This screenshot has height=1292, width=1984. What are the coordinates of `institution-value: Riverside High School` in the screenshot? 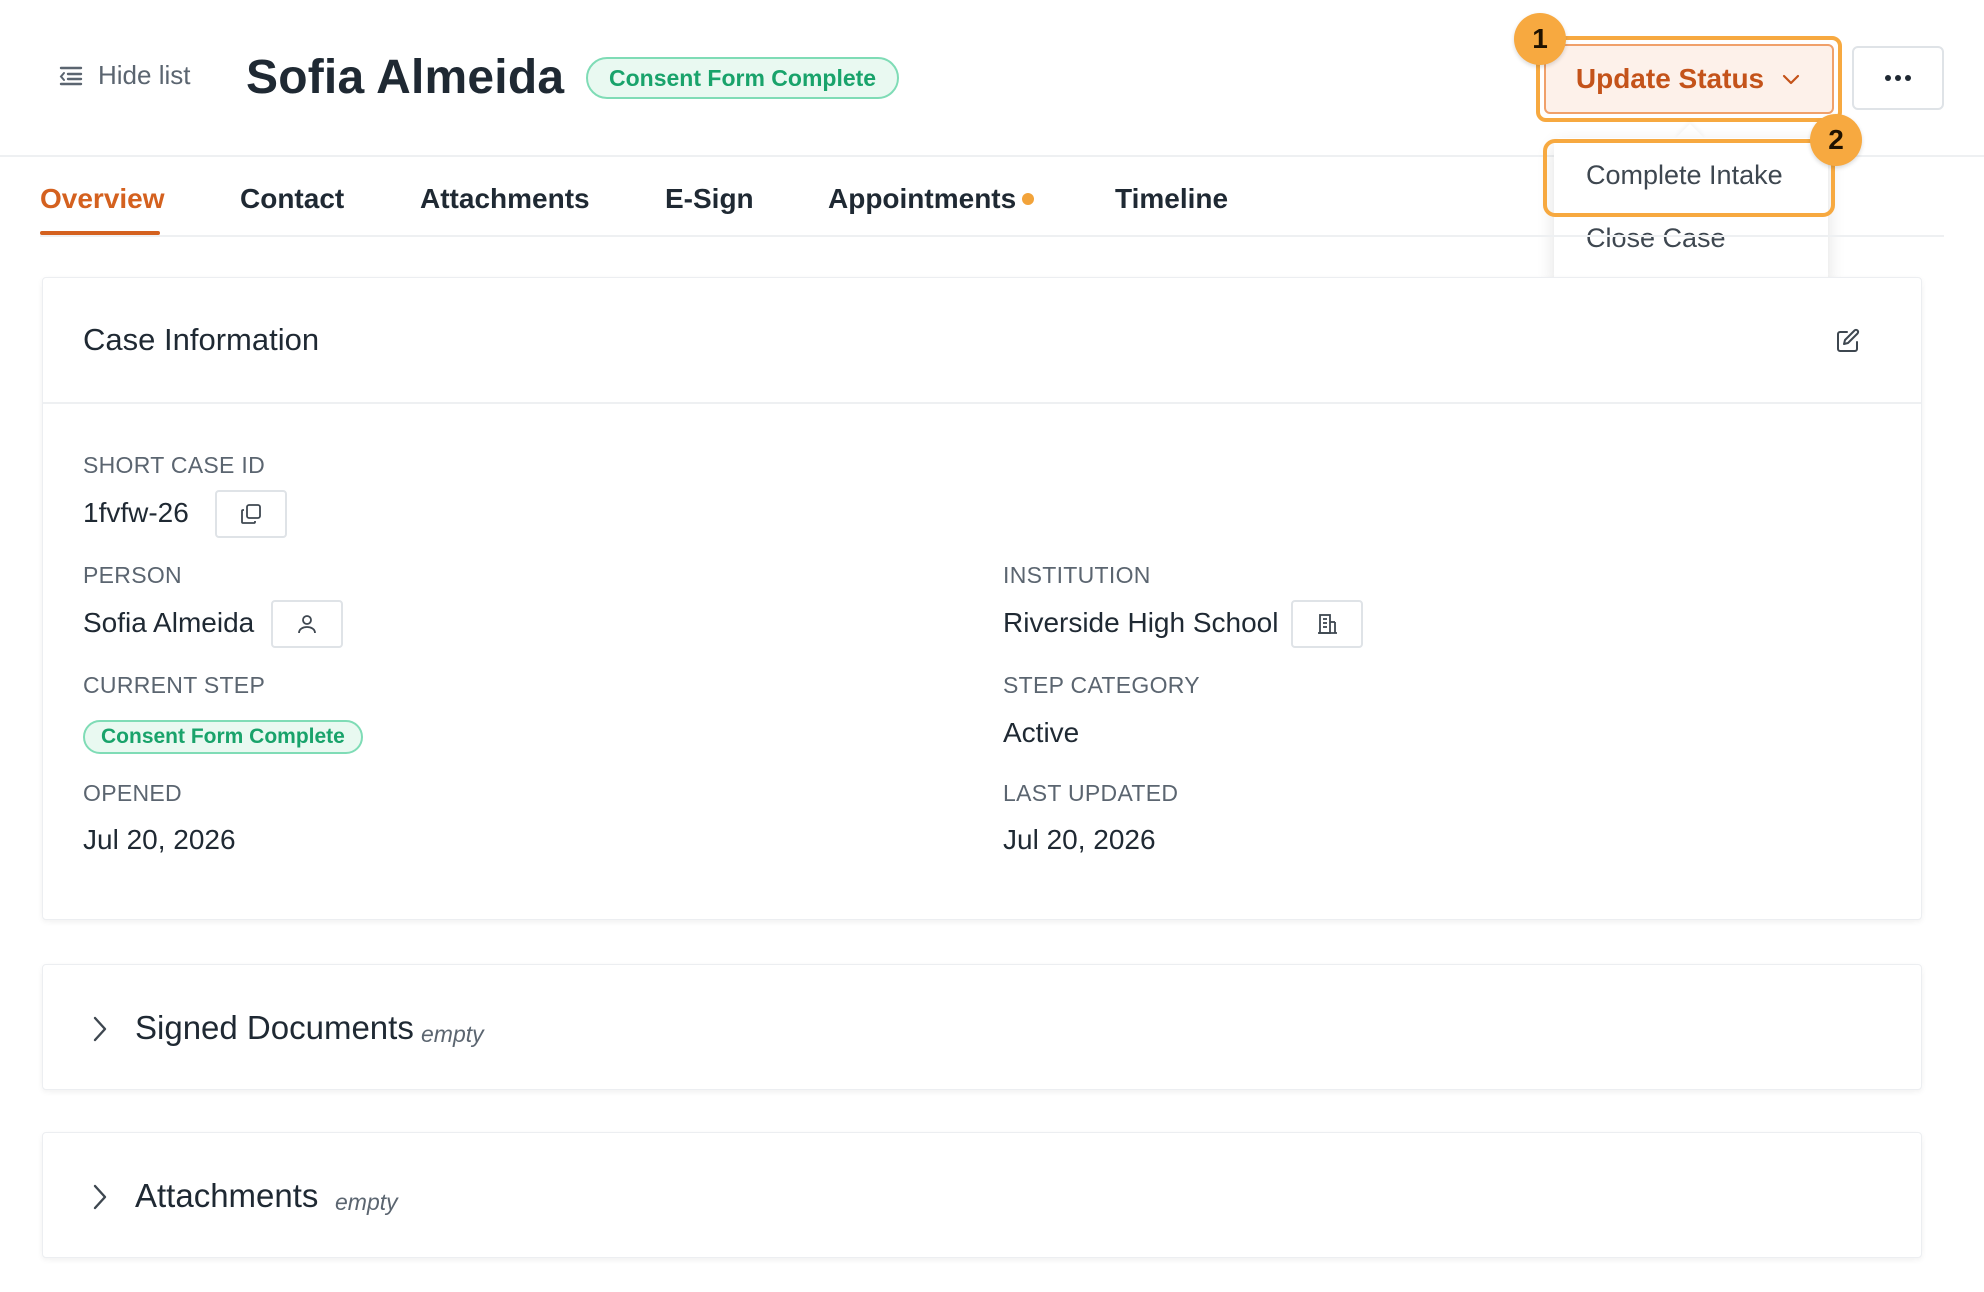 It's located at (1141, 622).